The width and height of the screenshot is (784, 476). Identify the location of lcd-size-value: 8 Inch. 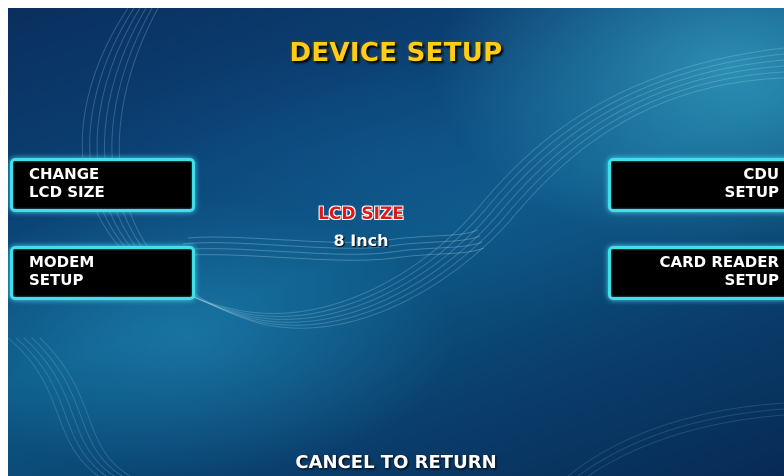
(361, 240).